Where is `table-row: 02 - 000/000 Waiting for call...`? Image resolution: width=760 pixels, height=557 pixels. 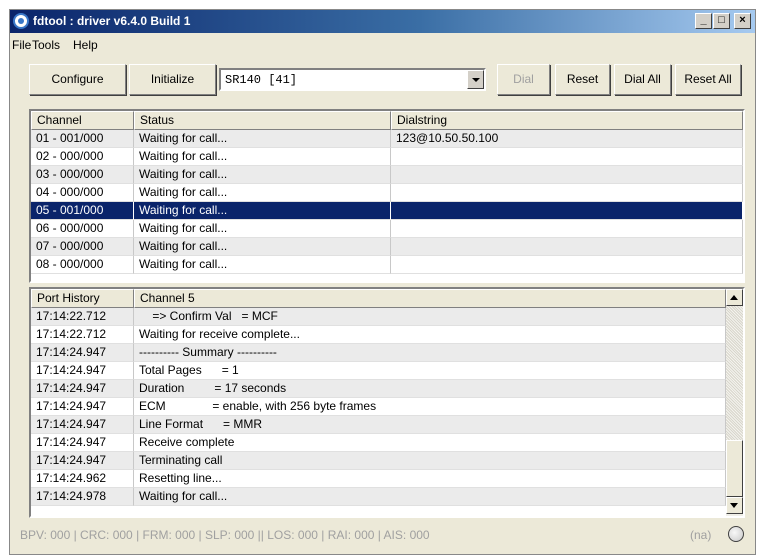
table-row: 02 - 000/000 Waiting for call... is located at coordinates (387, 157).